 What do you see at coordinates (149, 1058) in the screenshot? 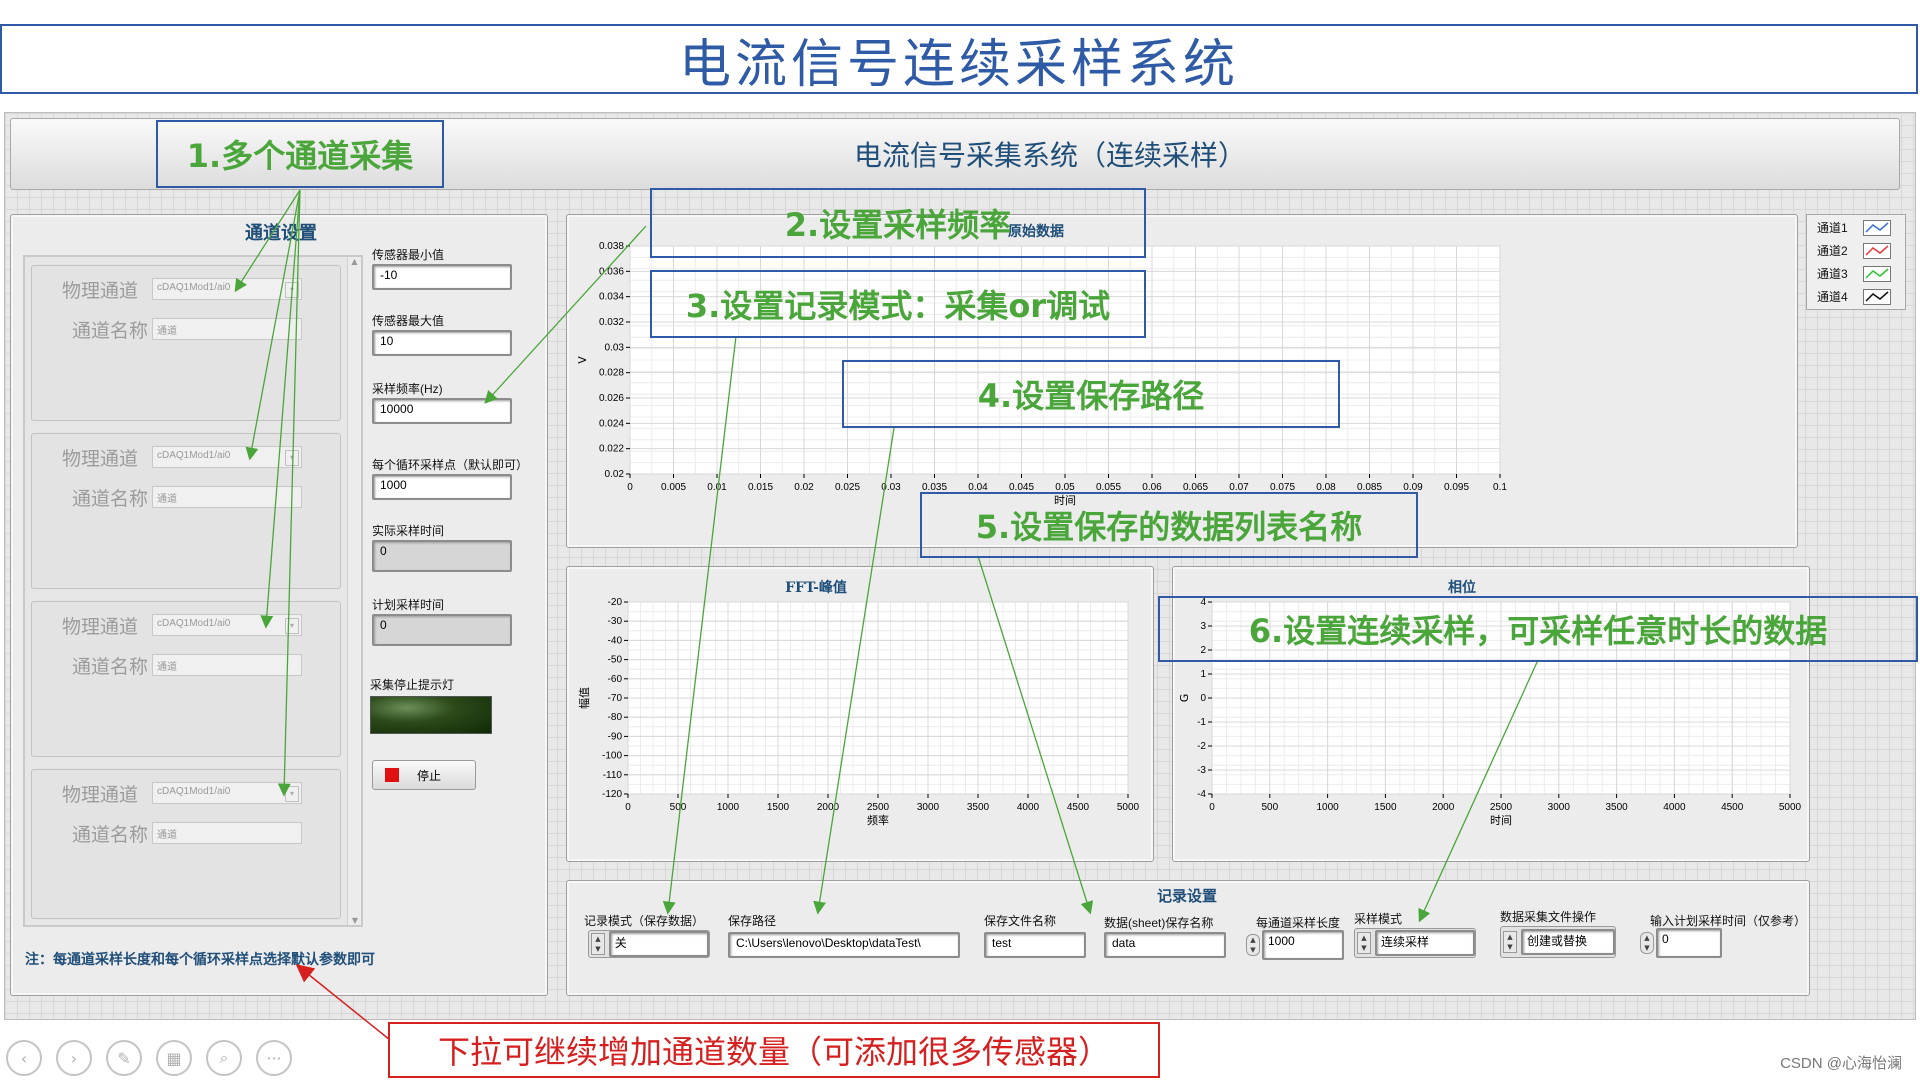
I see `presentation-toolbar: ‹ › ✎ ▦ ⌕ ···` at bounding box center [149, 1058].